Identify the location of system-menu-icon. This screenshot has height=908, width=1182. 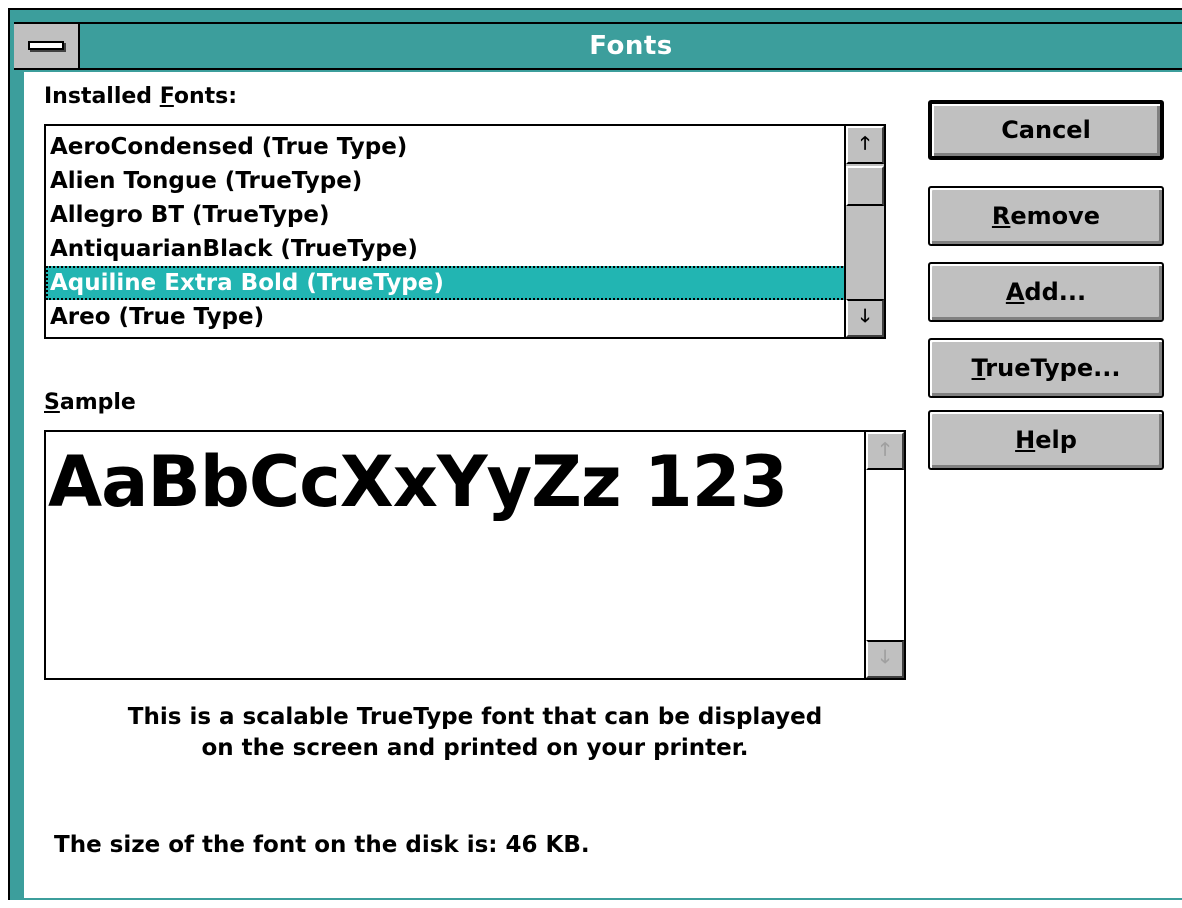
(46, 45).